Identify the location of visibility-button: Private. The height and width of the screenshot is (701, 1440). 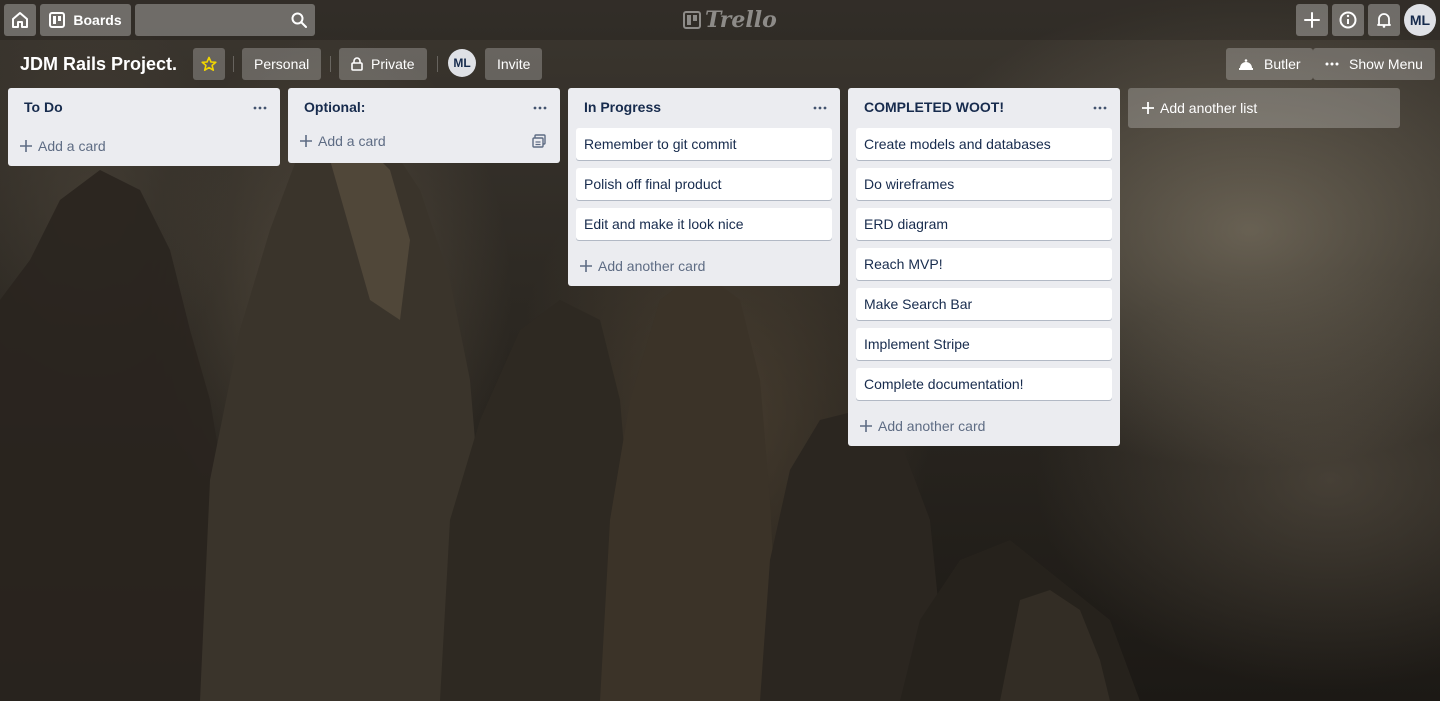
(383, 64).